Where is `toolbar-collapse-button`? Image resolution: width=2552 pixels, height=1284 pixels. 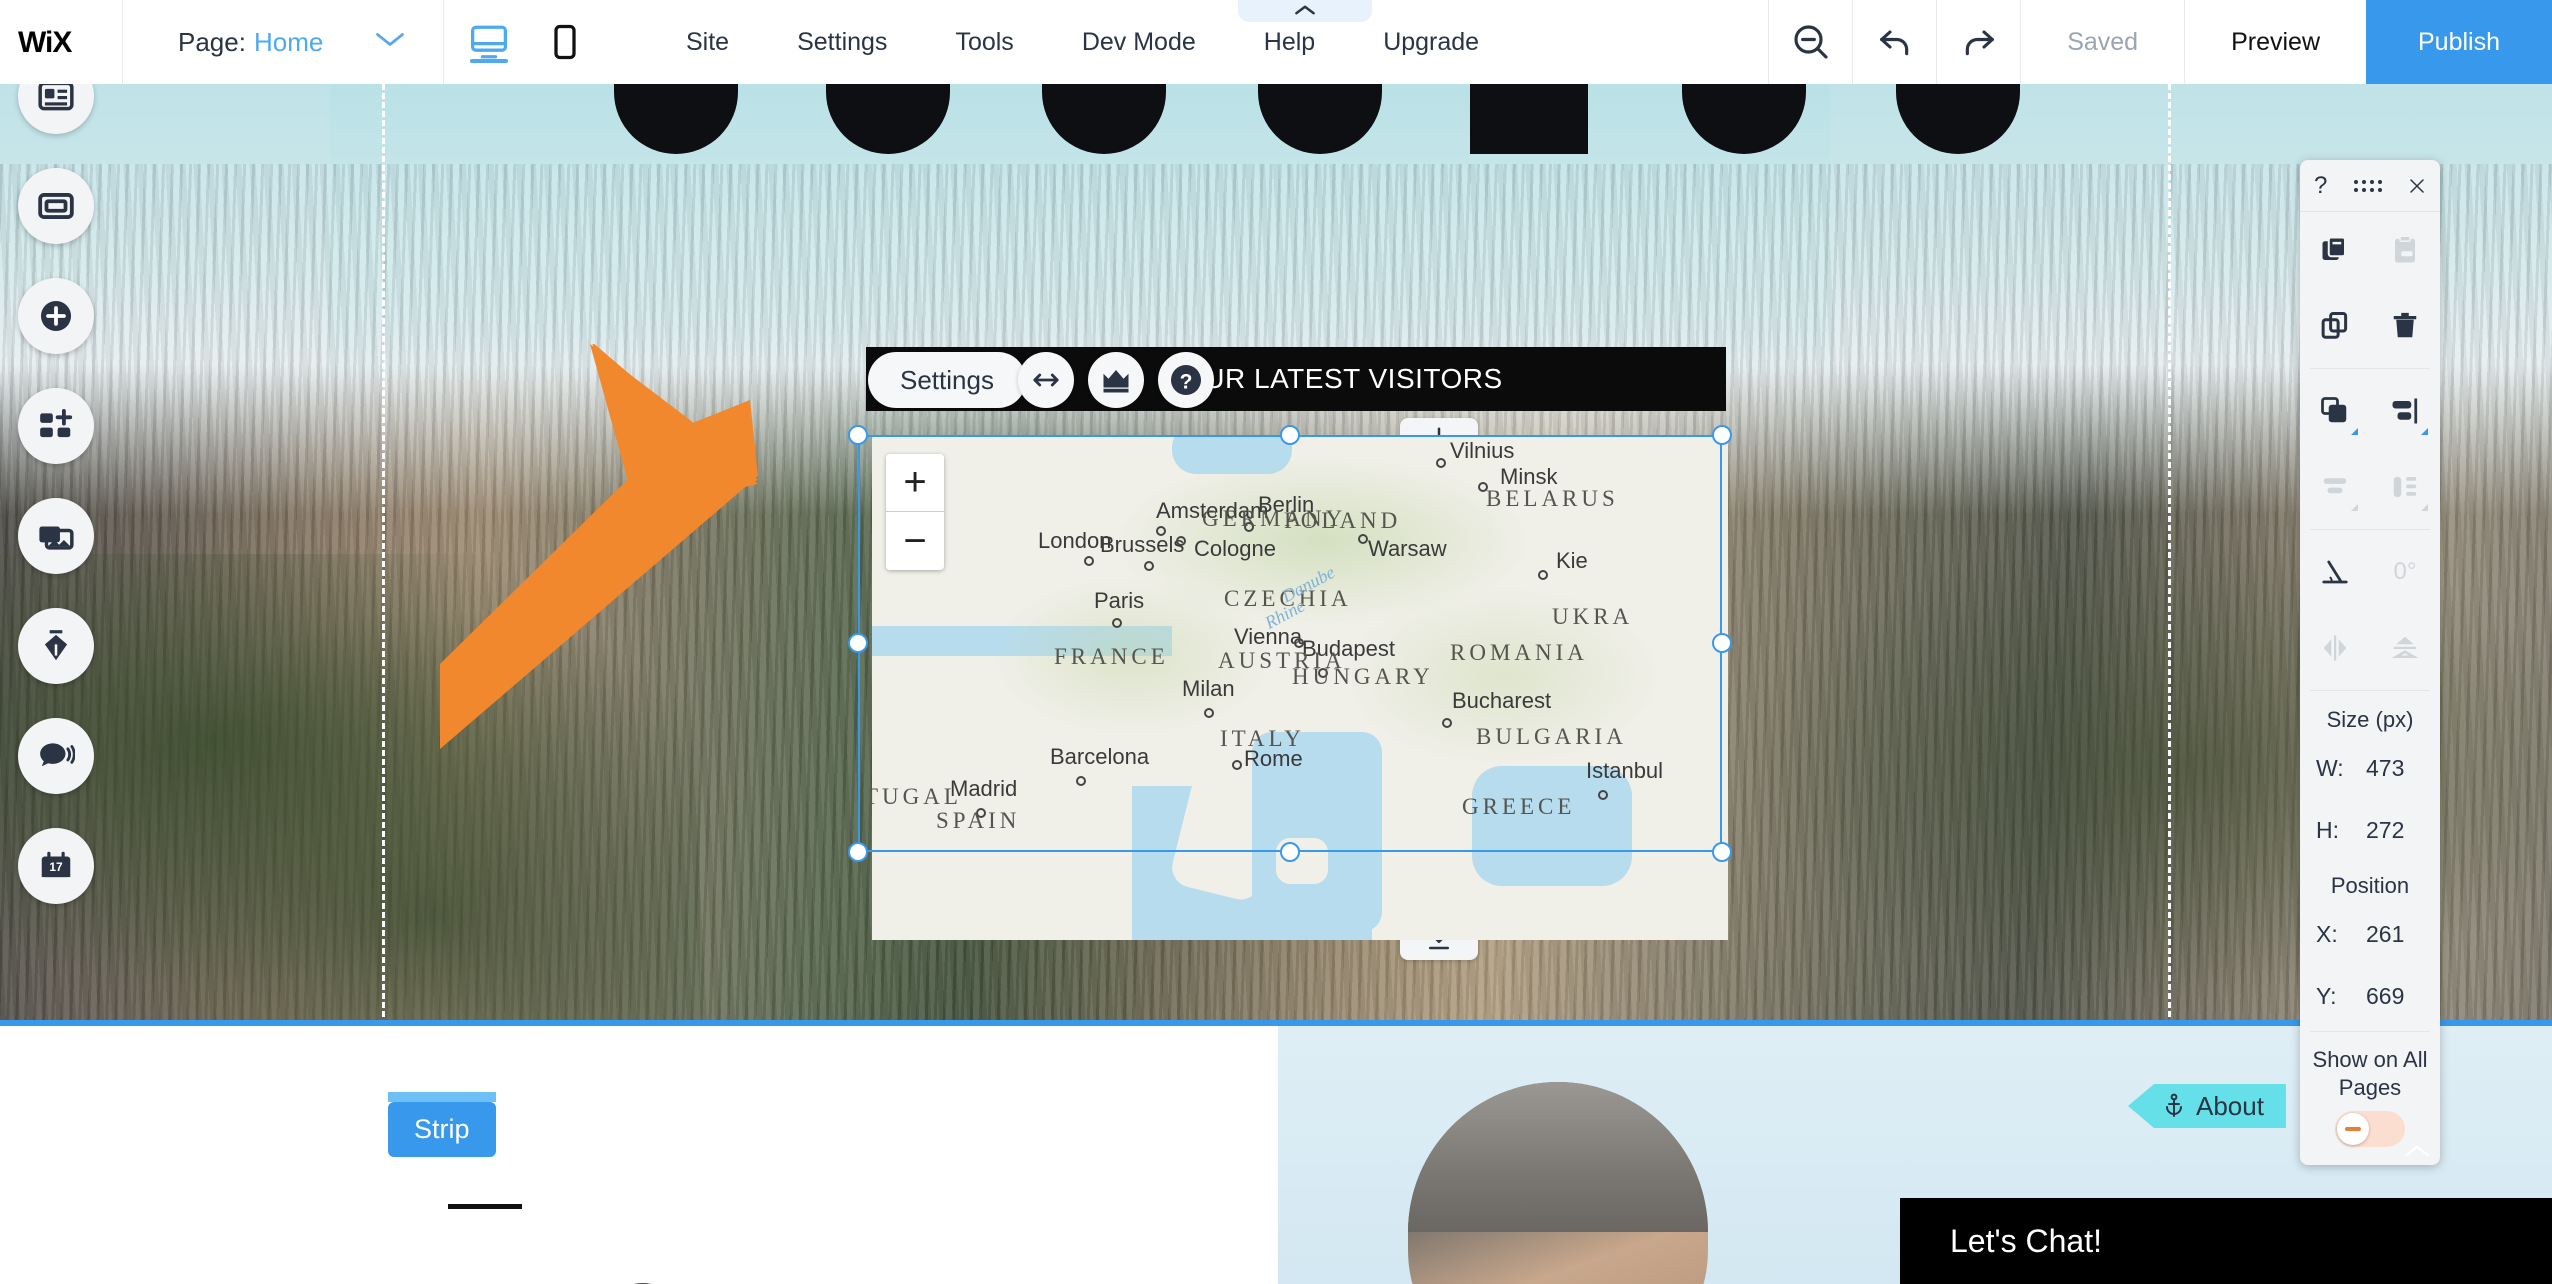 toolbar-collapse-button is located at coordinates (2417, 1151).